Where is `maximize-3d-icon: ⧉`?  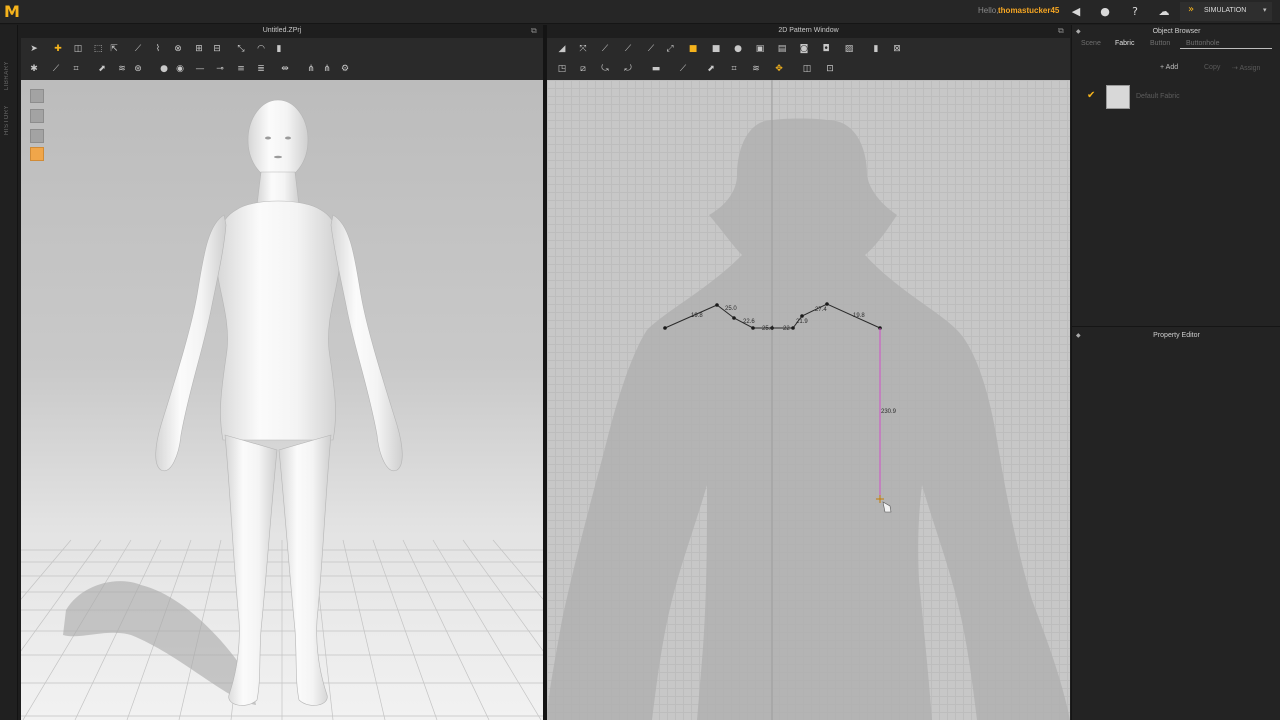 maximize-3d-icon: ⧉ is located at coordinates (534, 31).